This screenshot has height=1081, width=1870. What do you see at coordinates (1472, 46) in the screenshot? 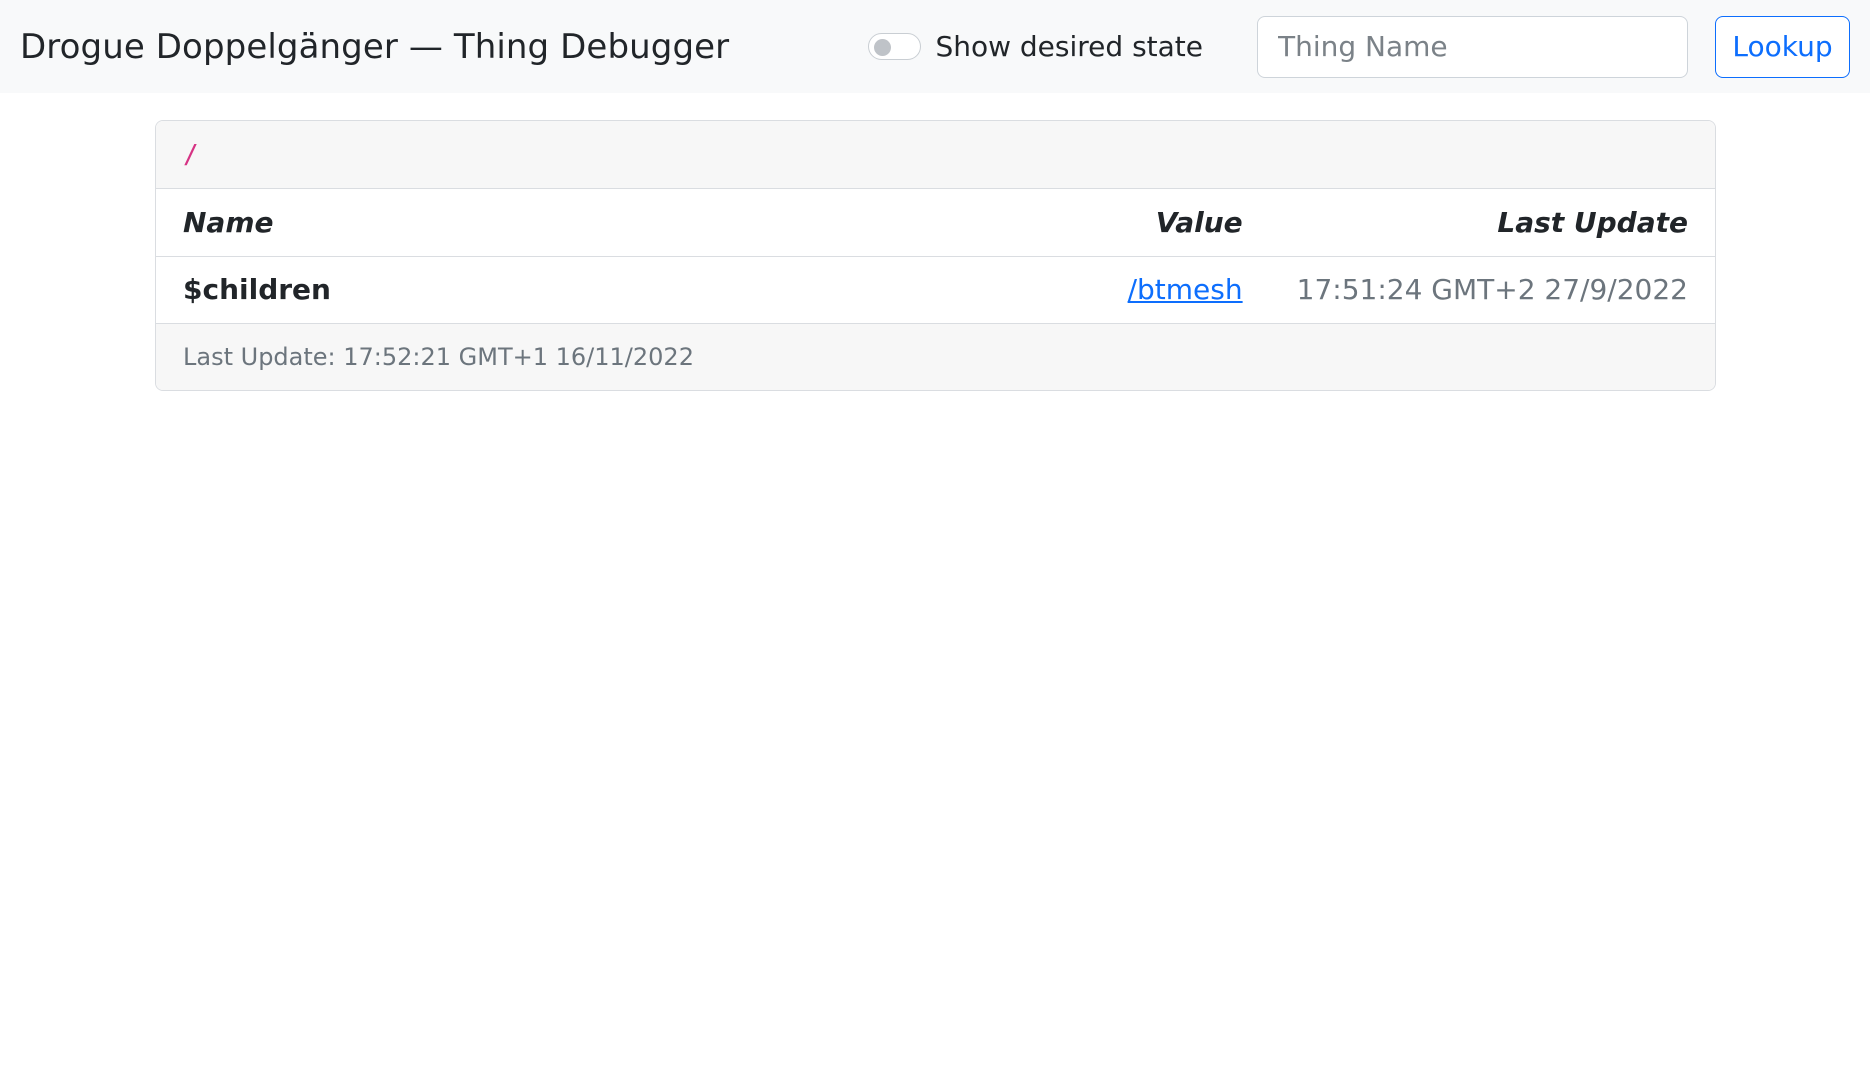
I see `thing-name-input` at bounding box center [1472, 46].